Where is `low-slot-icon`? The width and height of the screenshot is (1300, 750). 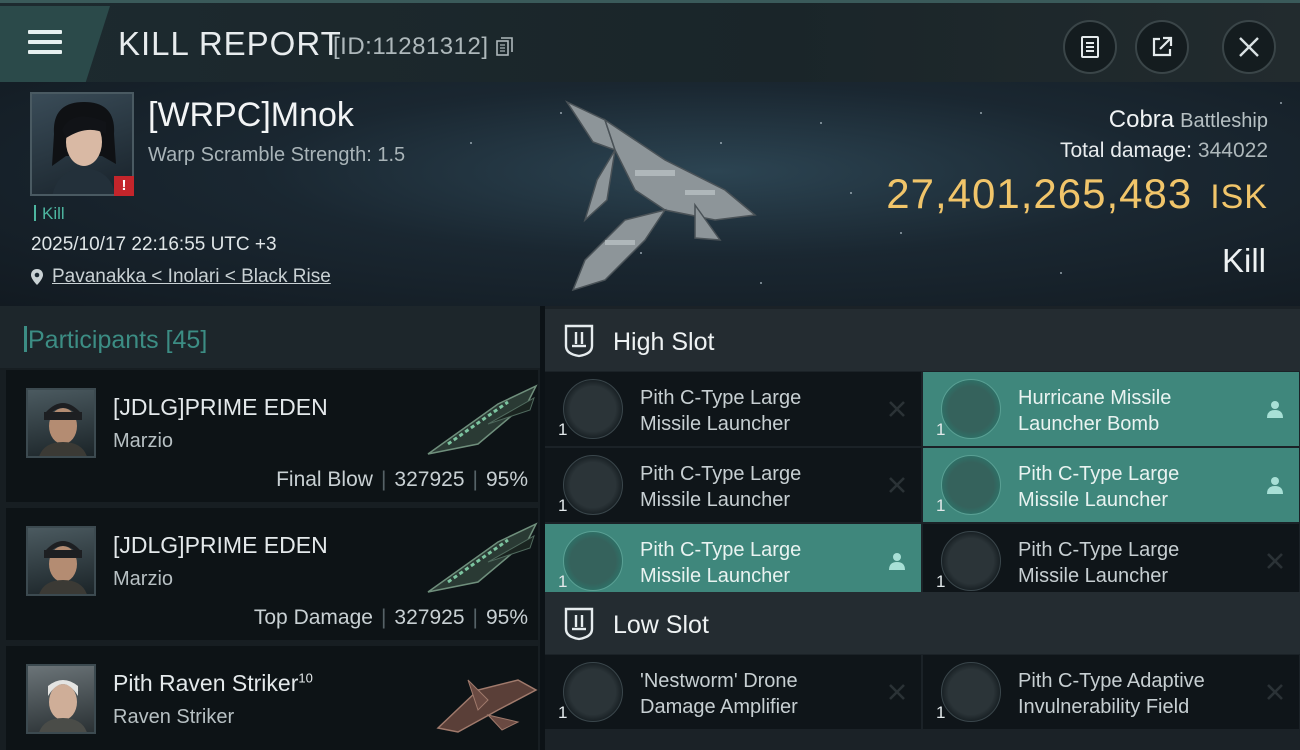 low-slot-icon is located at coordinates (579, 624).